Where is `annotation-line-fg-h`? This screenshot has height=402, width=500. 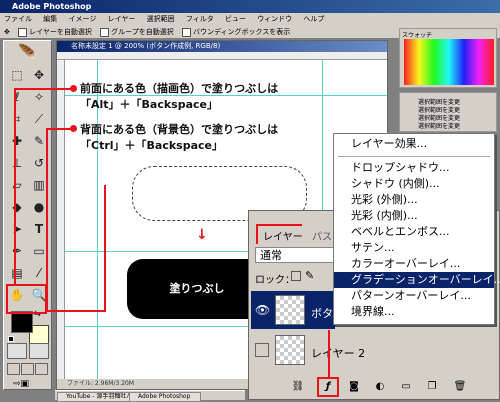
annotation-line-fg-h is located at coordinates (43, 89).